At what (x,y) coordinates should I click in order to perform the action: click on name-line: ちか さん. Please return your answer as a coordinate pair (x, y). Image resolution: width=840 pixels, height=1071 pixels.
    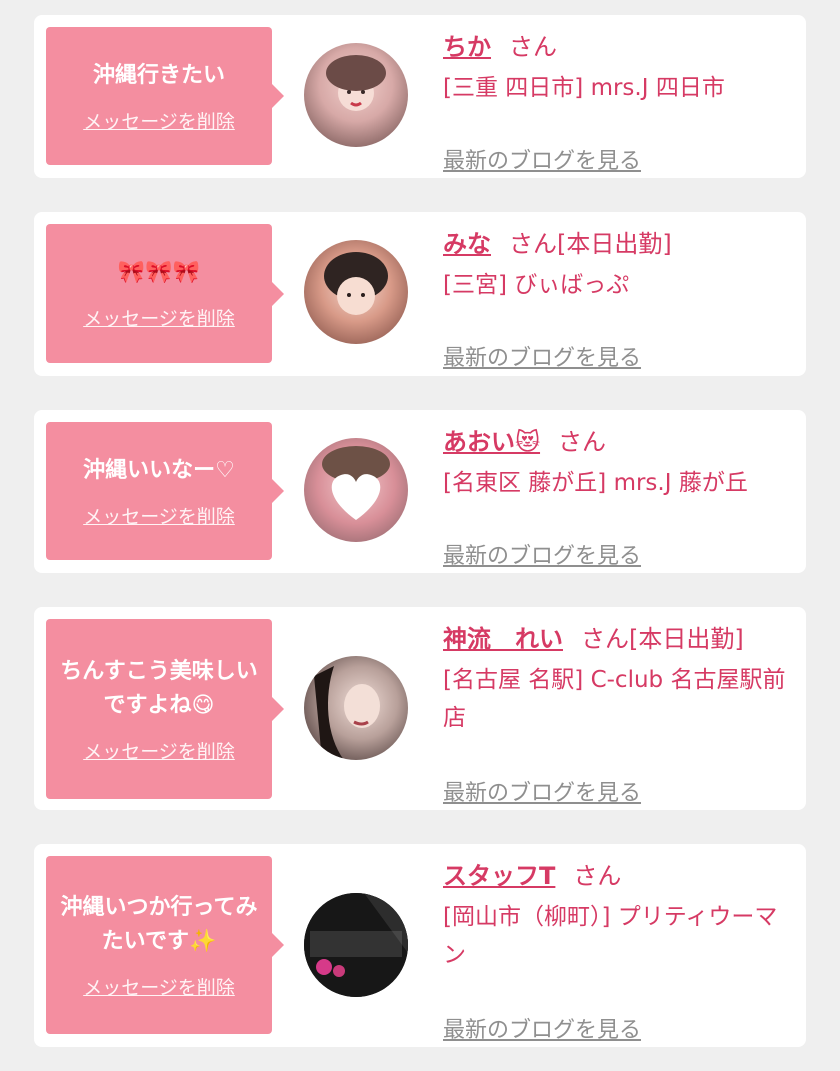
    Looking at the image, I should click on (620, 47).